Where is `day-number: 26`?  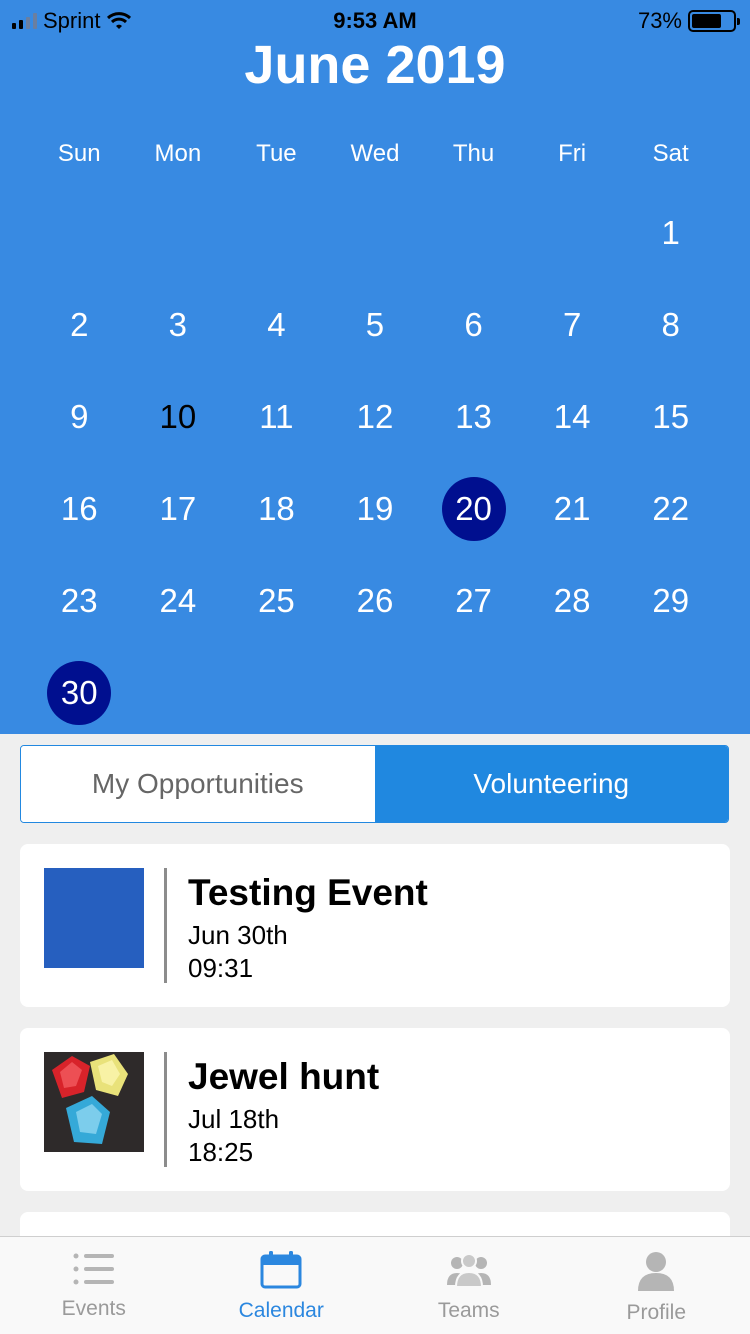
day-number: 26 is located at coordinates (375, 600).